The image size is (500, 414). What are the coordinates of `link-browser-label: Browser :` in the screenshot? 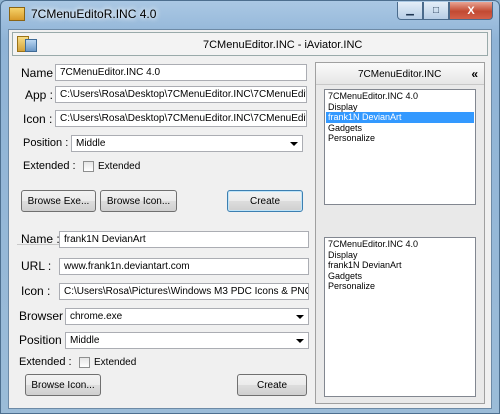 It's located at (44, 316).